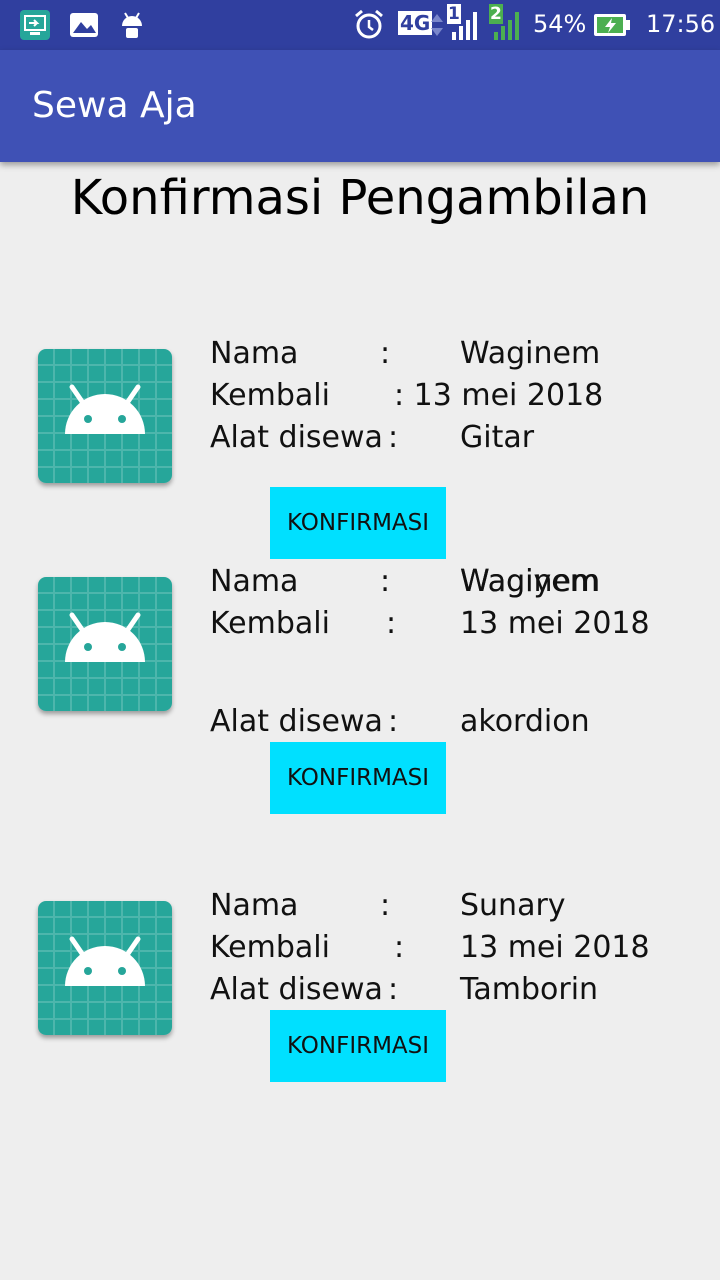 This screenshot has height=1280, width=720. What do you see at coordinates (360, 198) in the screenshot?
I see `page-title: Konfirmasi Pengambilan` at bounding box center [360, 198].